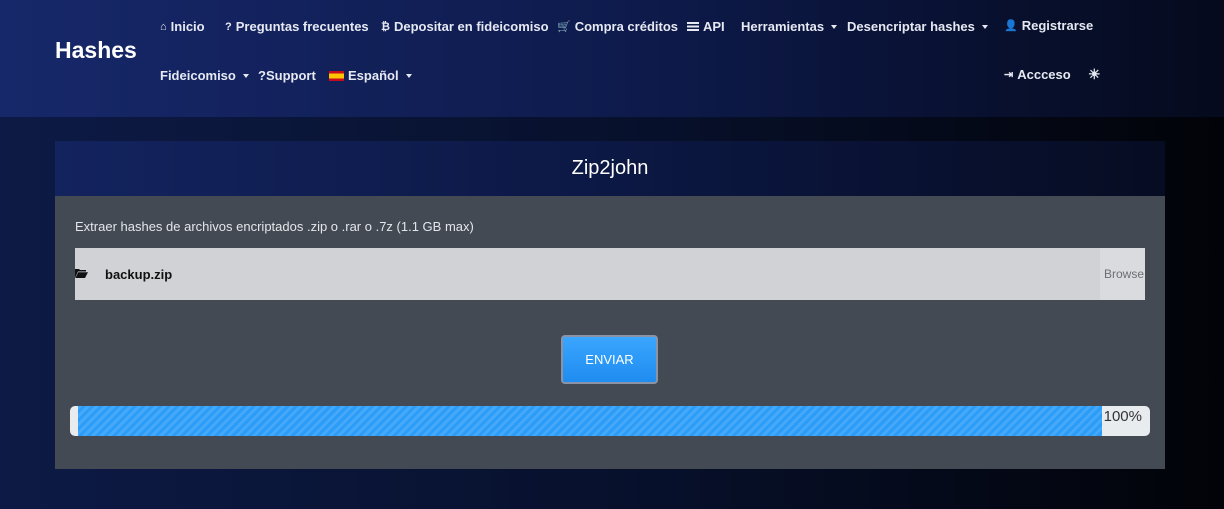 This screenshot has width=1224, height=509. Describe the element at coordinates (373, 75) in the screenshot. I see `nav-language-label: Español` at that location.